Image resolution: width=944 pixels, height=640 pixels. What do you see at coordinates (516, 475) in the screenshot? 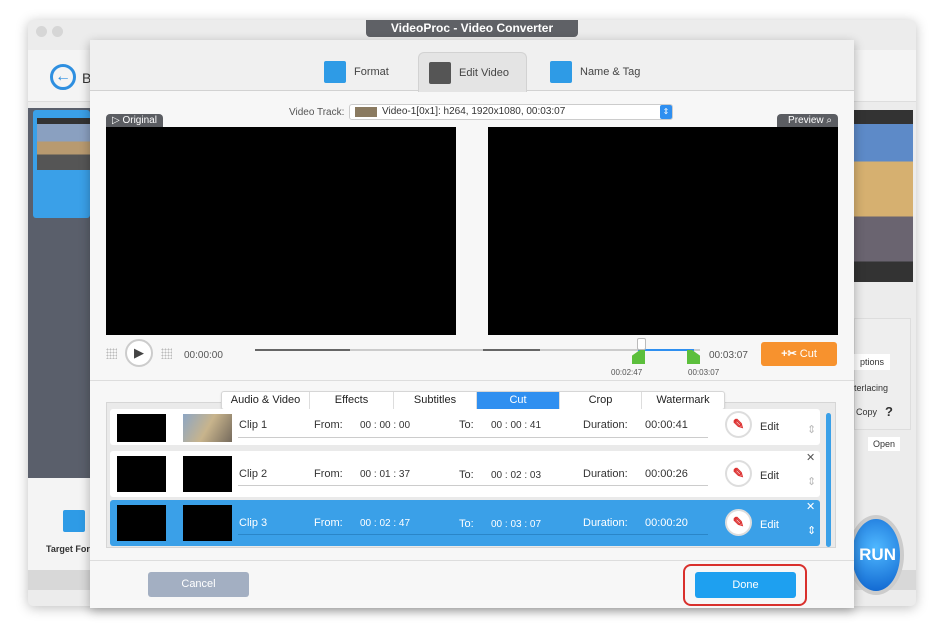
I see `to-time: 00 : 02 : 03` at bounding box center [516, 475].